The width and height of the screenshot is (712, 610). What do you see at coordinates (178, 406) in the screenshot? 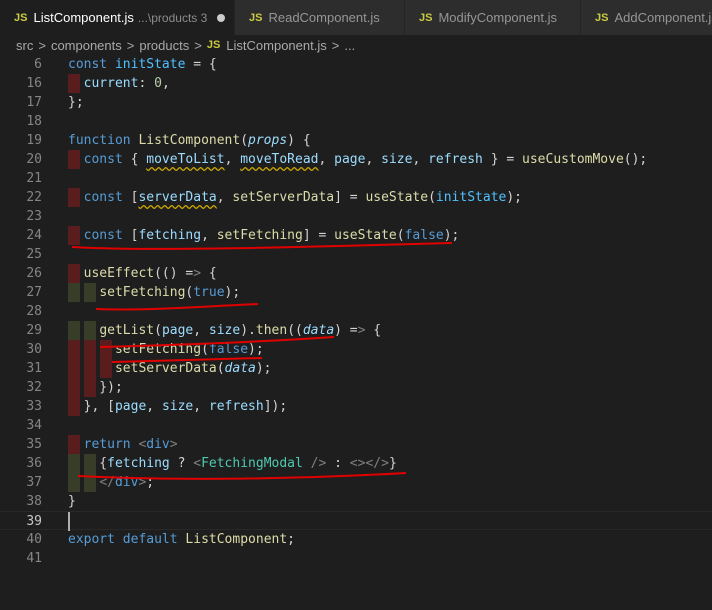
I see `code-text: }, [page, size, refresh]);` at bounding box center [178, 406].